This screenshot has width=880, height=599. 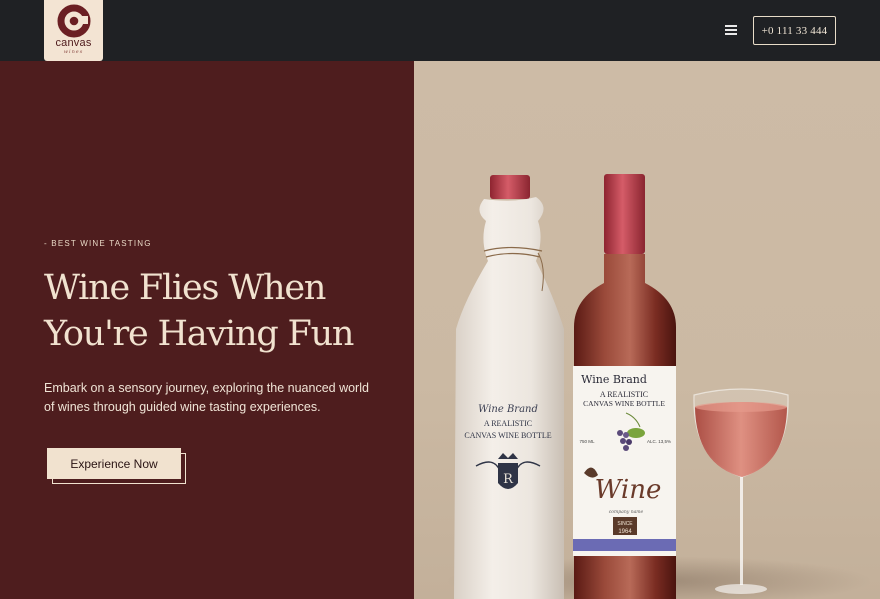 I want to click on site-header: canvas wines +0 111 33 444, so click(x=440, y=30).